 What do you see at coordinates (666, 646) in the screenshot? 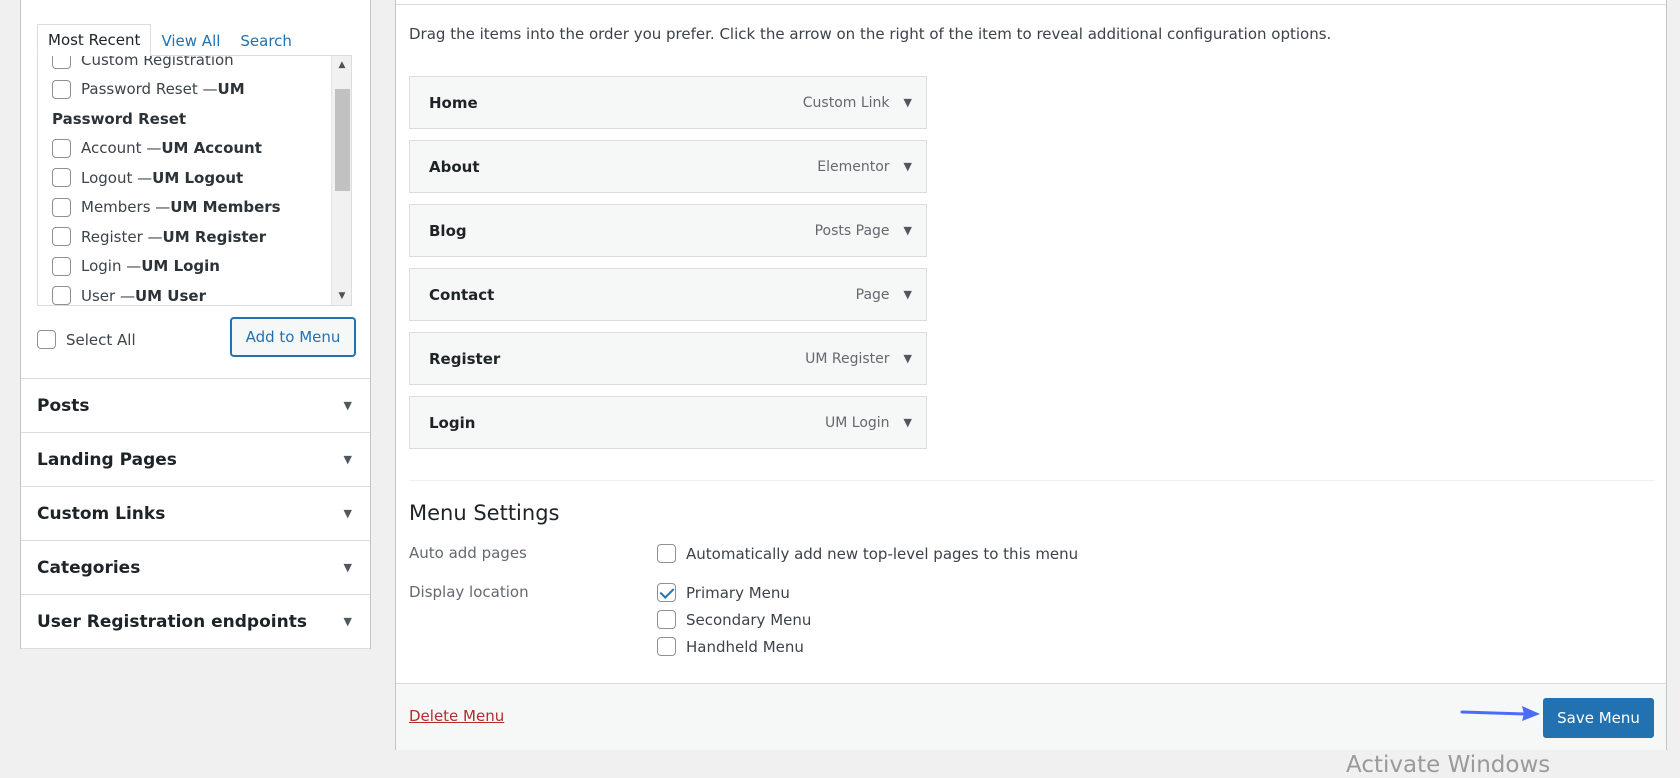
I see `handheld-menu-checkbox` at bounding box center [666, 646].